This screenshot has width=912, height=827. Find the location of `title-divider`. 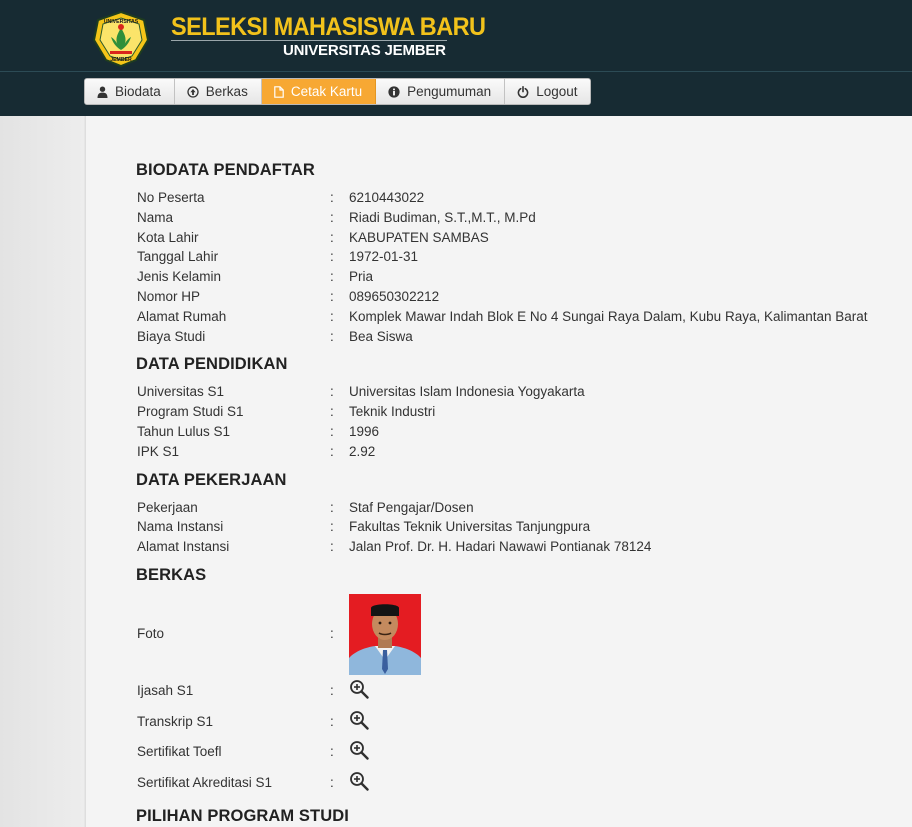

title-divider is located at coordinates (309, 40).